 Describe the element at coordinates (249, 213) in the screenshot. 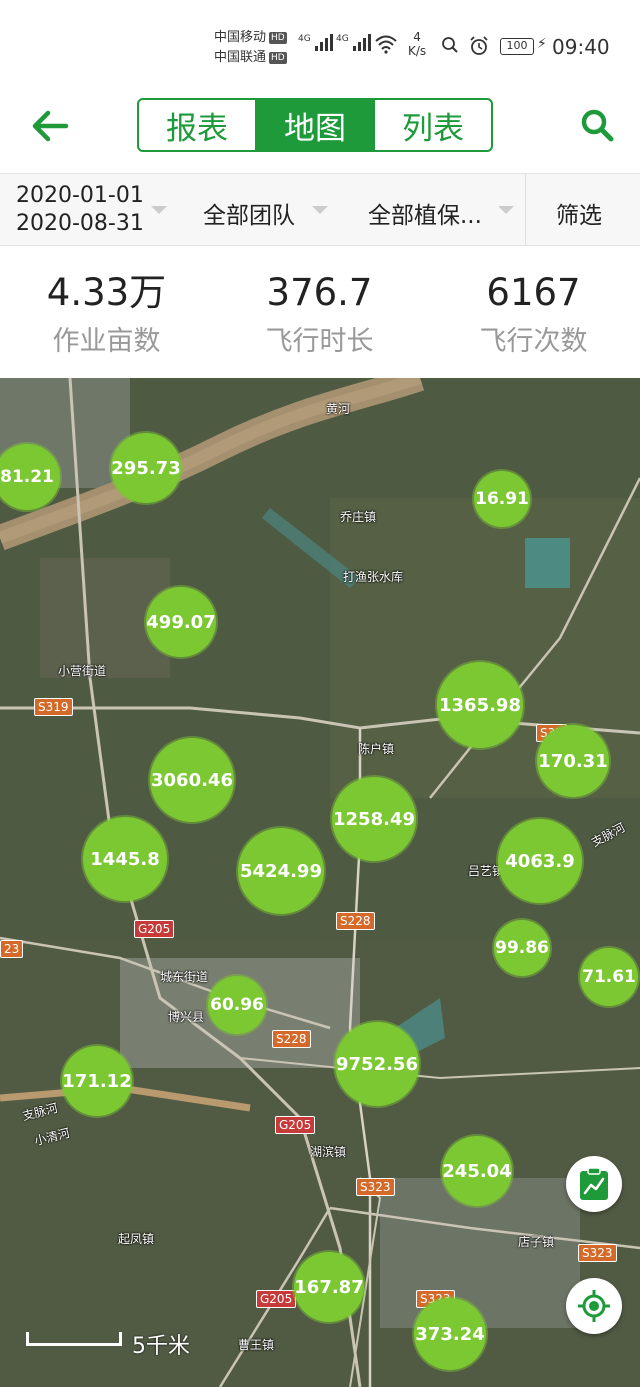

I see `team-dropdown: 全部团队` at that location.